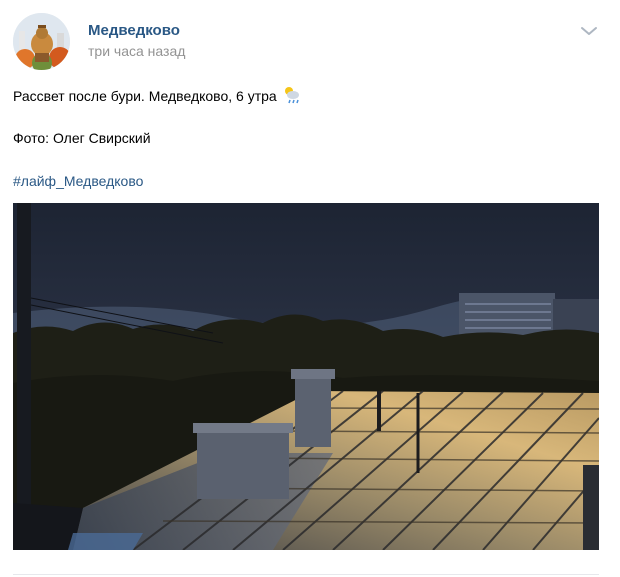 Image resolution: width=620 pixels, height=577 pixels. I want to click on chevron-down-icon, so click(589, 30).